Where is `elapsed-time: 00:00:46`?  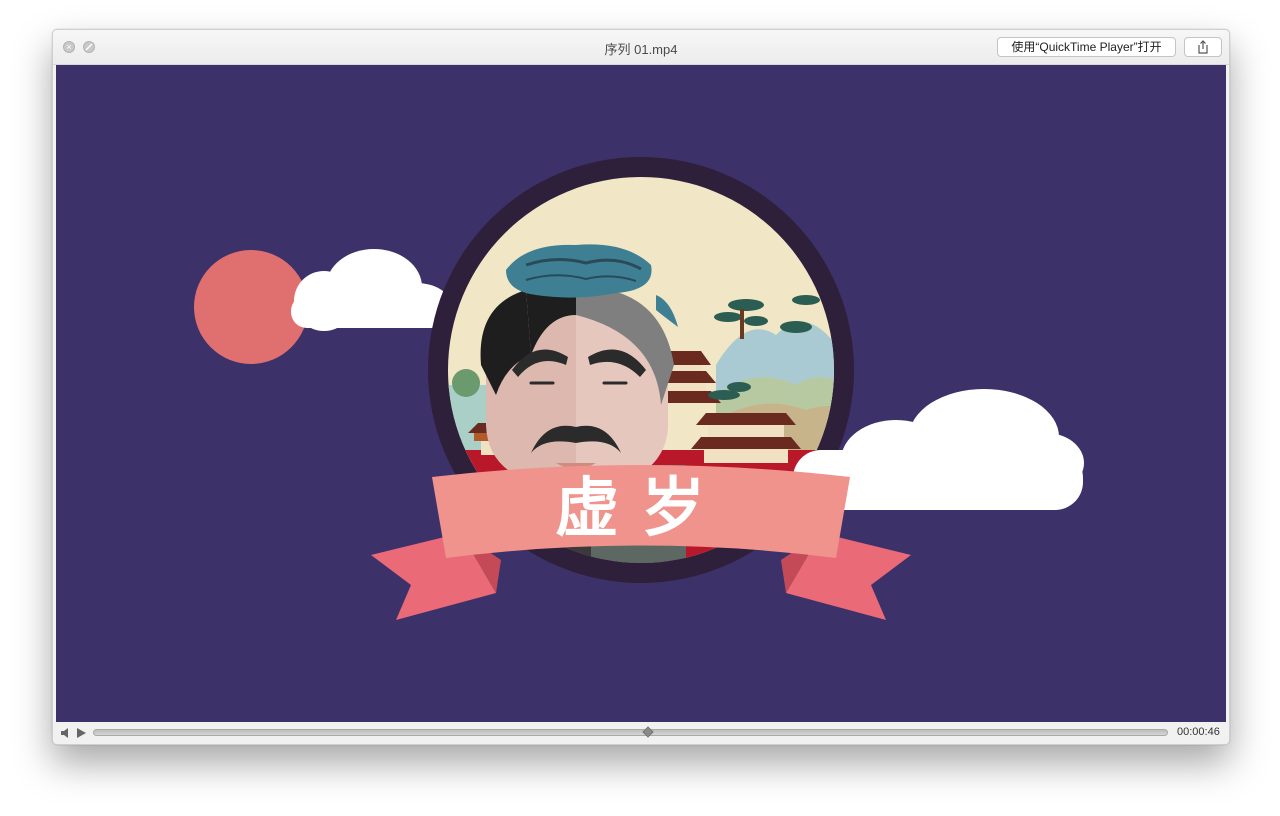
elapsed-time: 00:00:46 is located at coordinates (1198, 732).